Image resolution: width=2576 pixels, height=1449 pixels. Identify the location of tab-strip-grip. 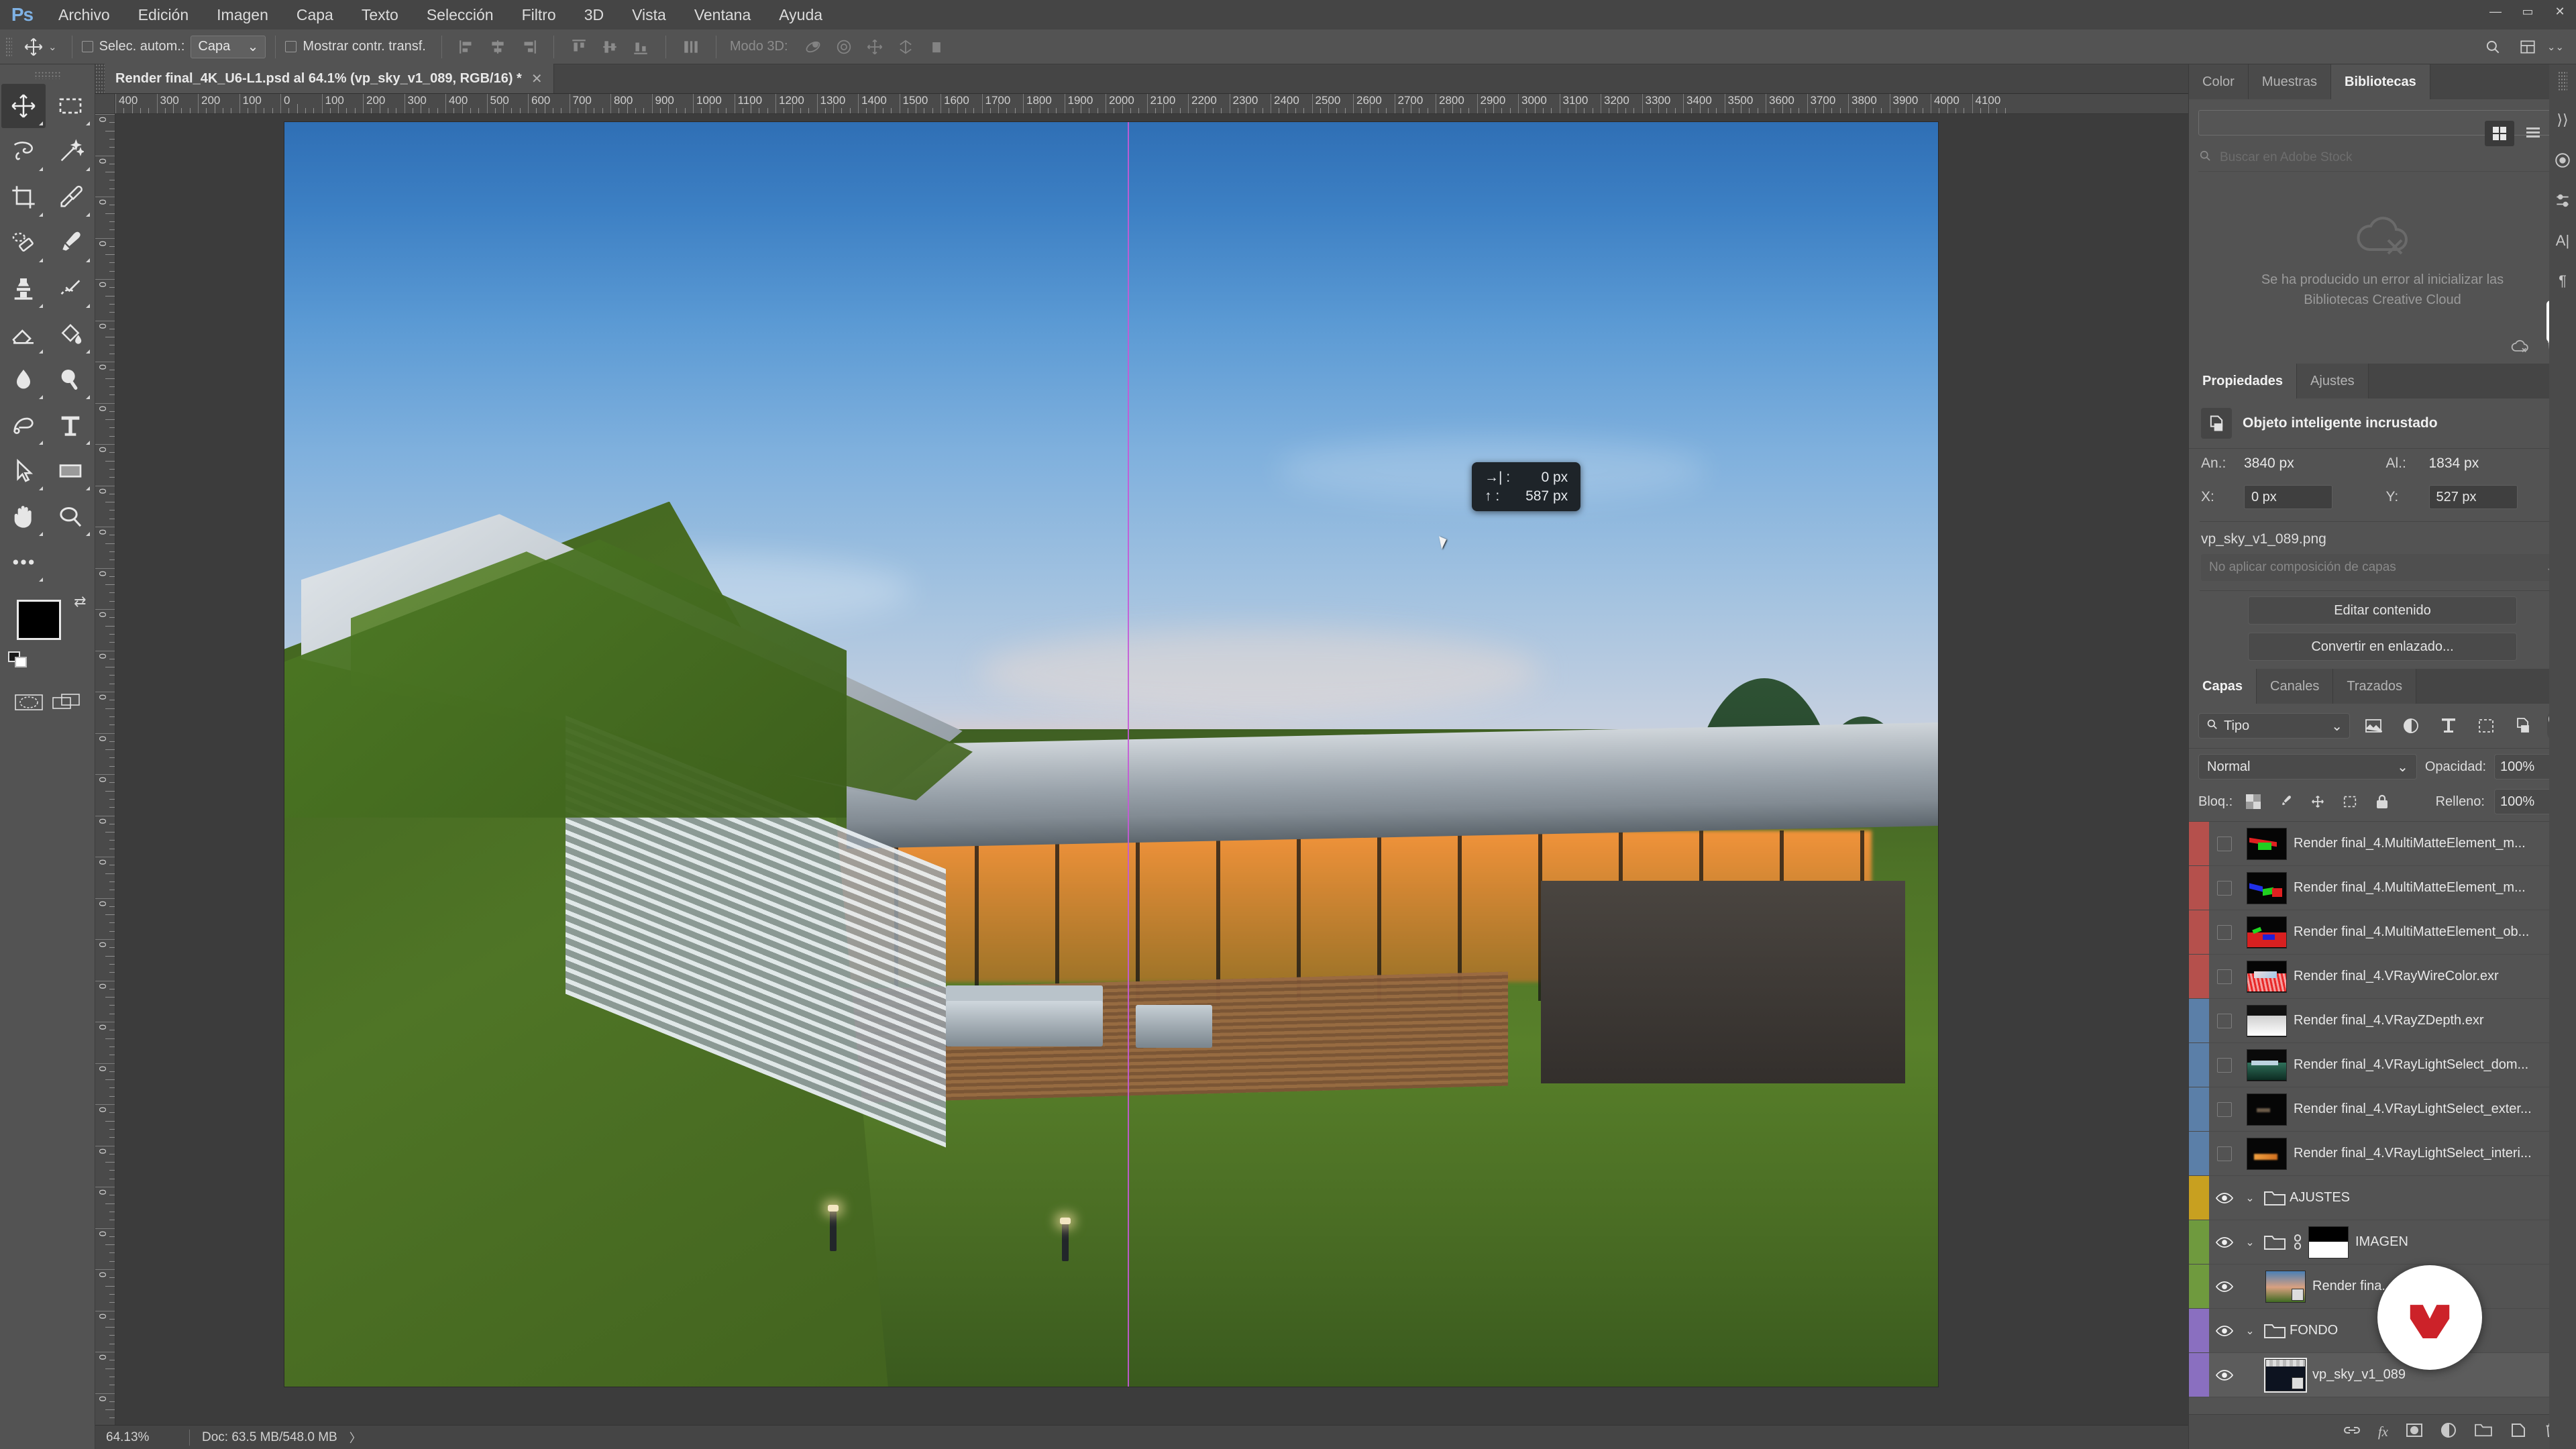
(100, 78).